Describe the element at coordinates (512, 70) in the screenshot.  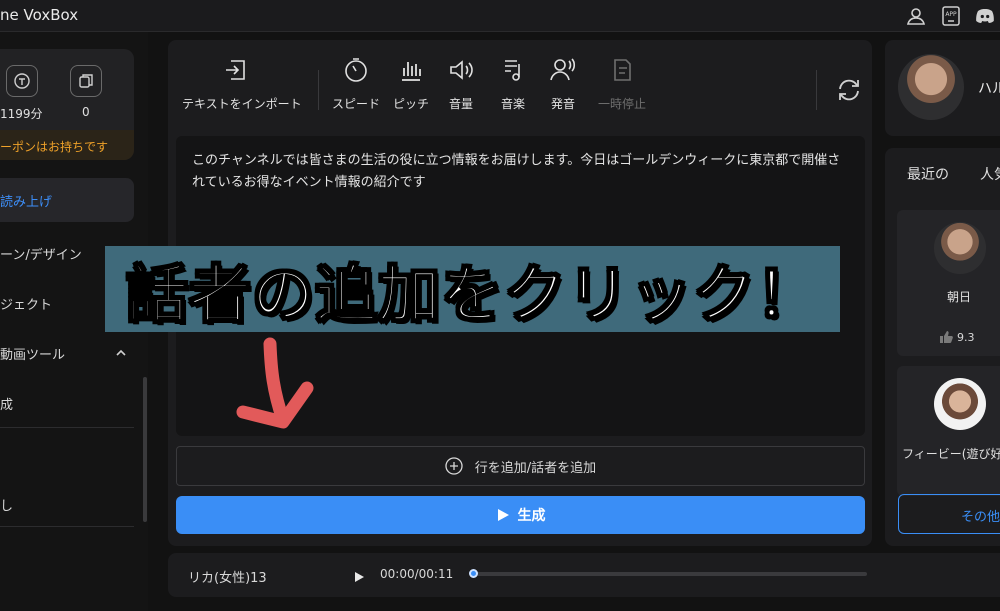
I see `music-icon` at that location.